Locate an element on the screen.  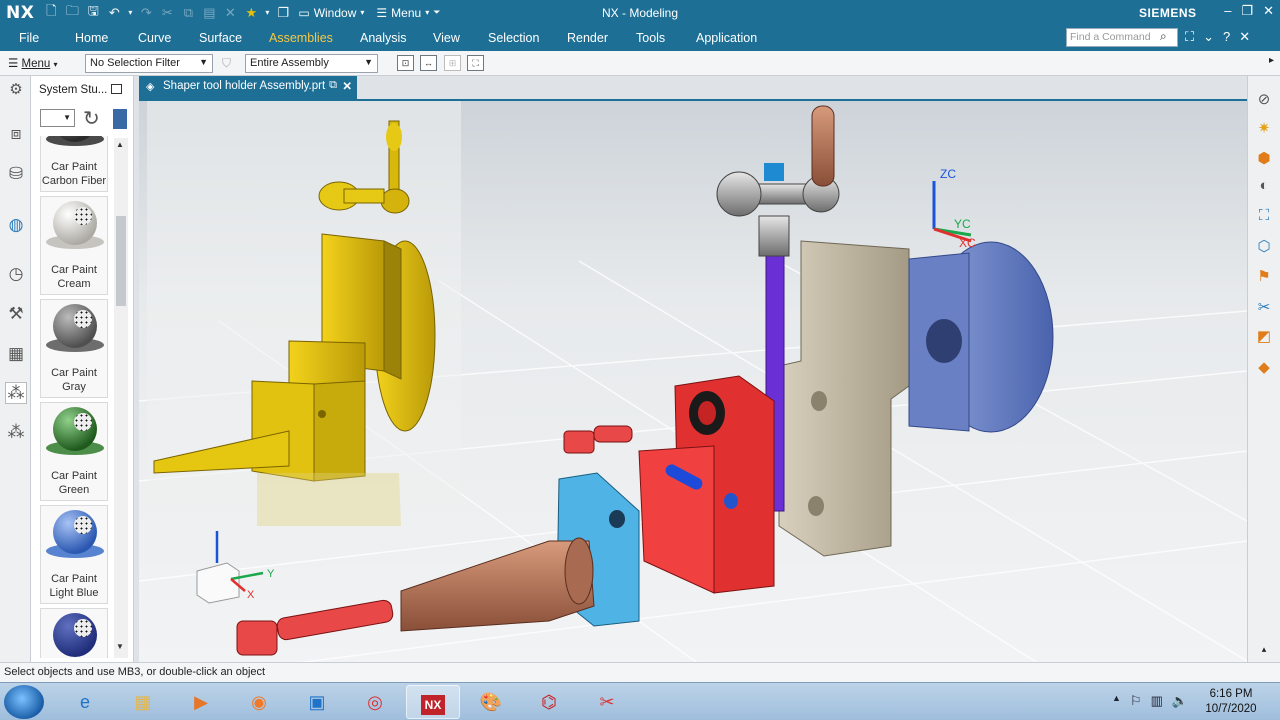
render-cube-icon: ◆ is located at coordinates (1264, 369).